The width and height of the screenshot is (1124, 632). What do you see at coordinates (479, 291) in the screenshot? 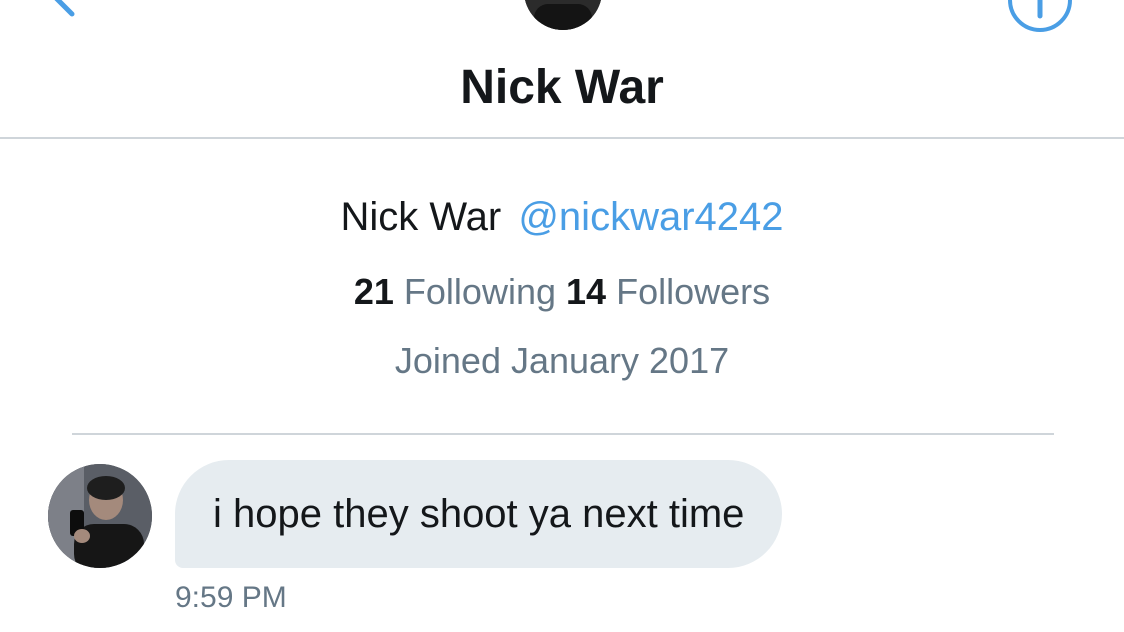
I see `following-label: Following` at bounding box center [479, 291].